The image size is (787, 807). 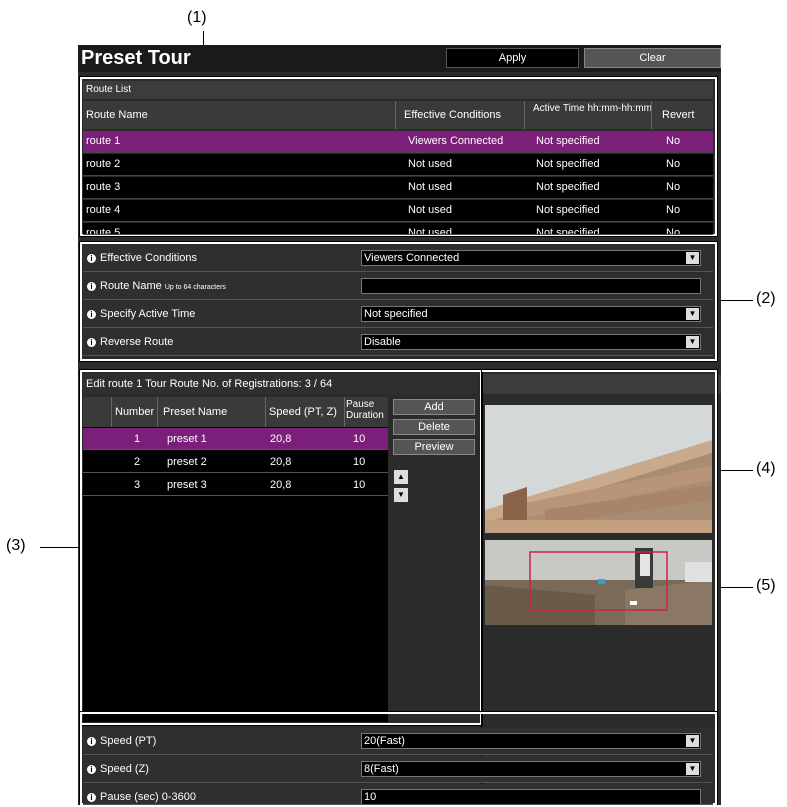 I want to click on route-name-input, so click(x=531, y=286).